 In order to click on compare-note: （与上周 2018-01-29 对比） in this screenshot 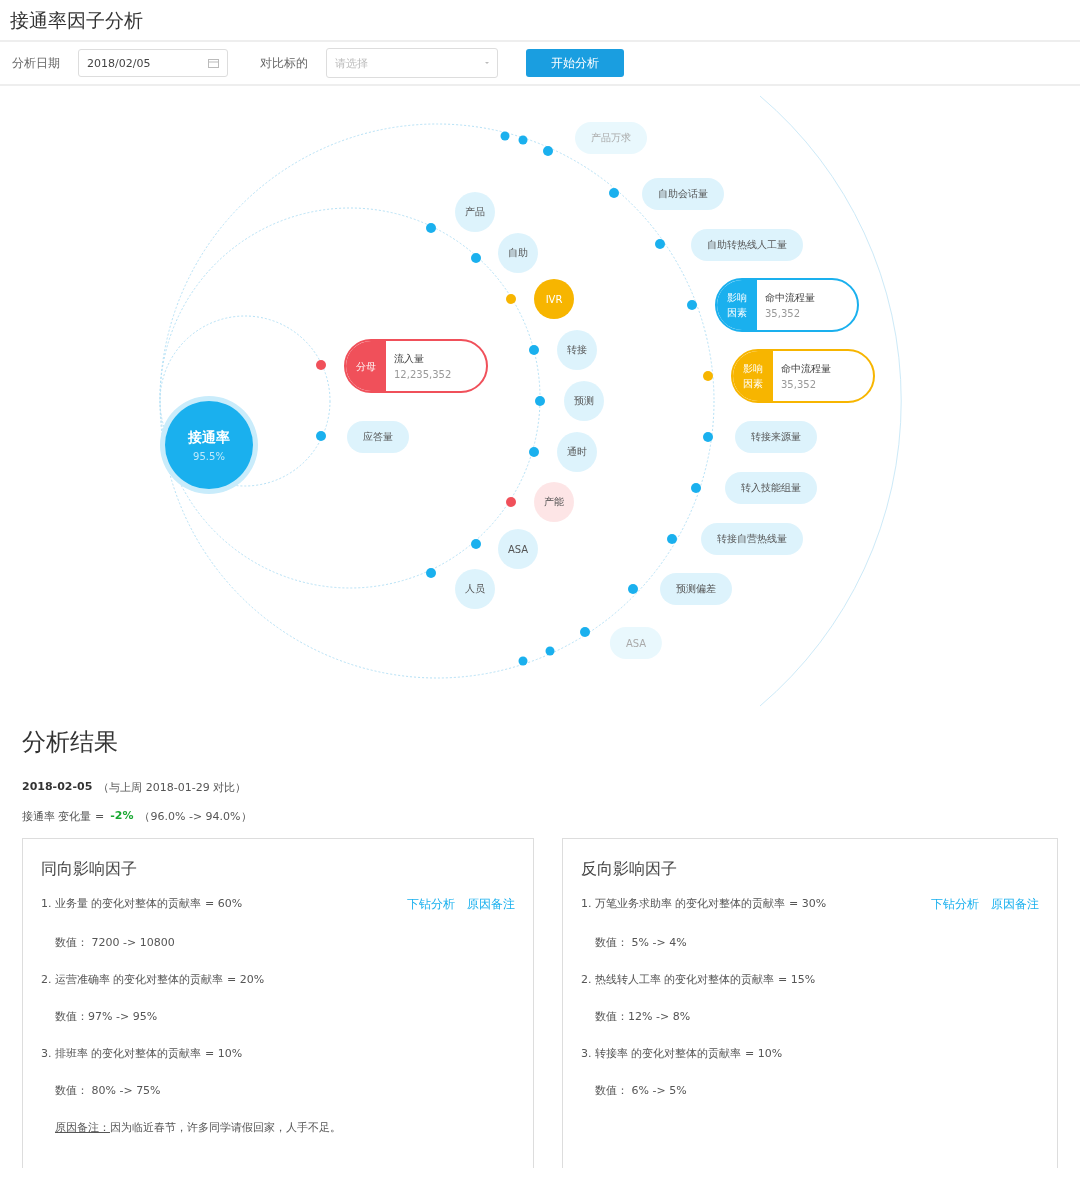, I will do `click(172, 787)`.